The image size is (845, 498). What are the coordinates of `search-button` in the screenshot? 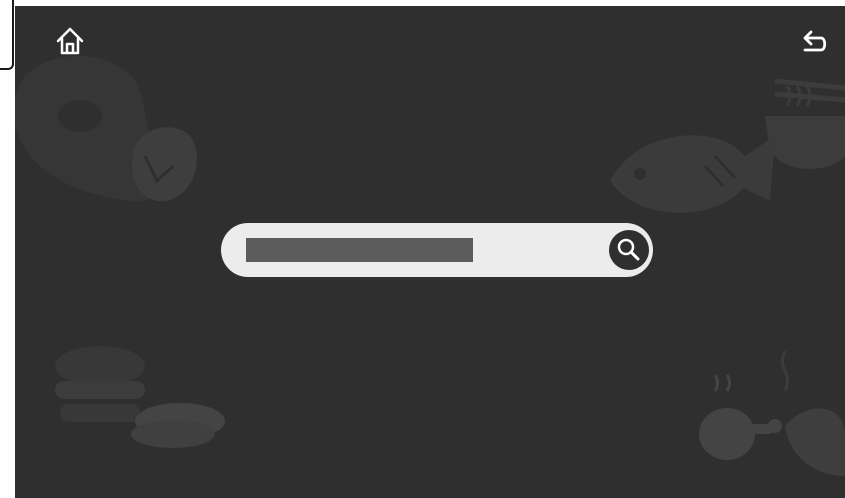 It's located at (629, 250).